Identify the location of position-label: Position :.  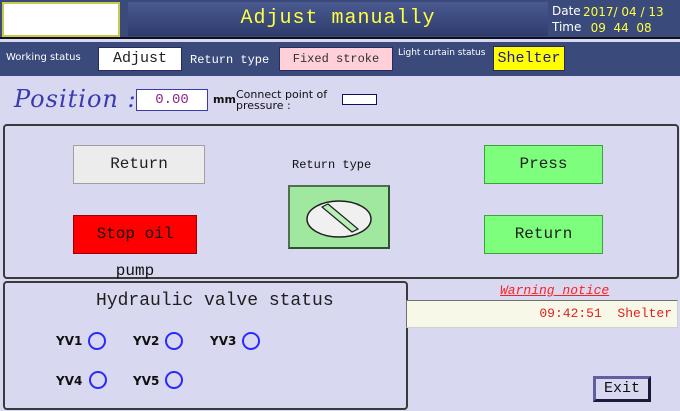
(75, 99).